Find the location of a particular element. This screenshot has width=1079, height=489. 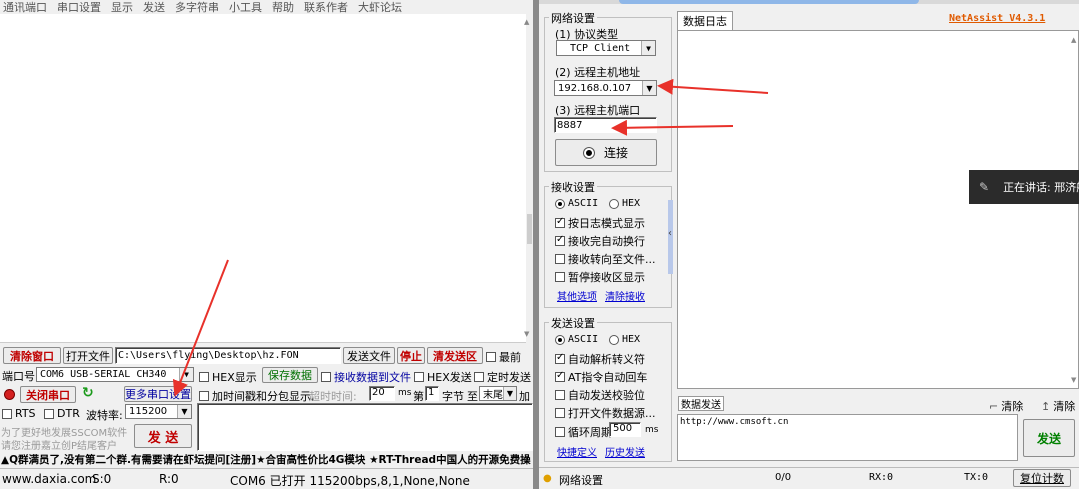

menu-item-multi-string: 多字符串 is located at coordinates (197, 7).